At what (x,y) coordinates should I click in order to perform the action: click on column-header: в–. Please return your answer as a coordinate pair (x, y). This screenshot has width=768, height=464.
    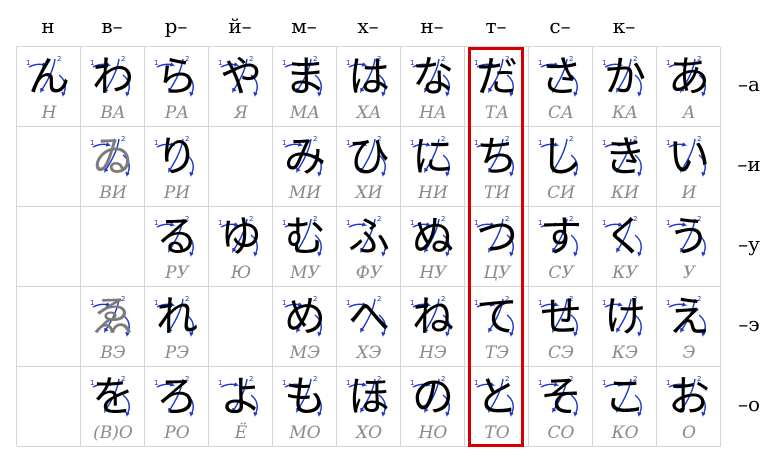
    Looking at the image, I should click on (112, 26).